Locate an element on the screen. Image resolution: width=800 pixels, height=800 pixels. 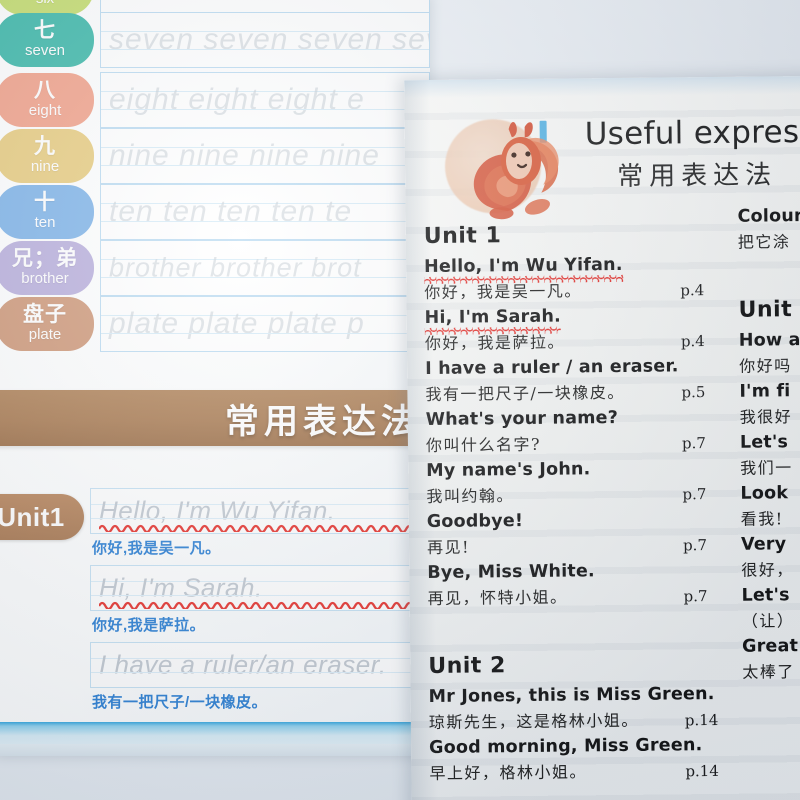
word-tab-english: six is located at coordinates (45, 4).